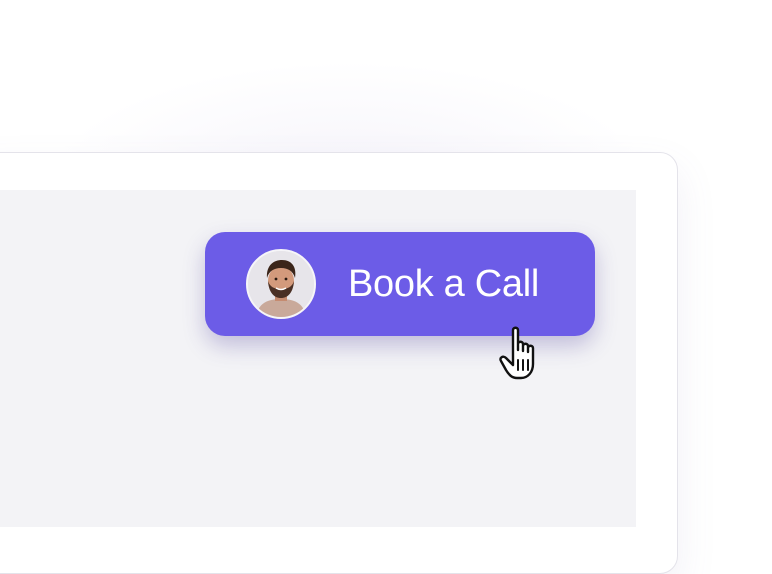 This screenshot has height=574, width=772. I want to click on hand-pointer-cursor-icon, so click(528, 353).